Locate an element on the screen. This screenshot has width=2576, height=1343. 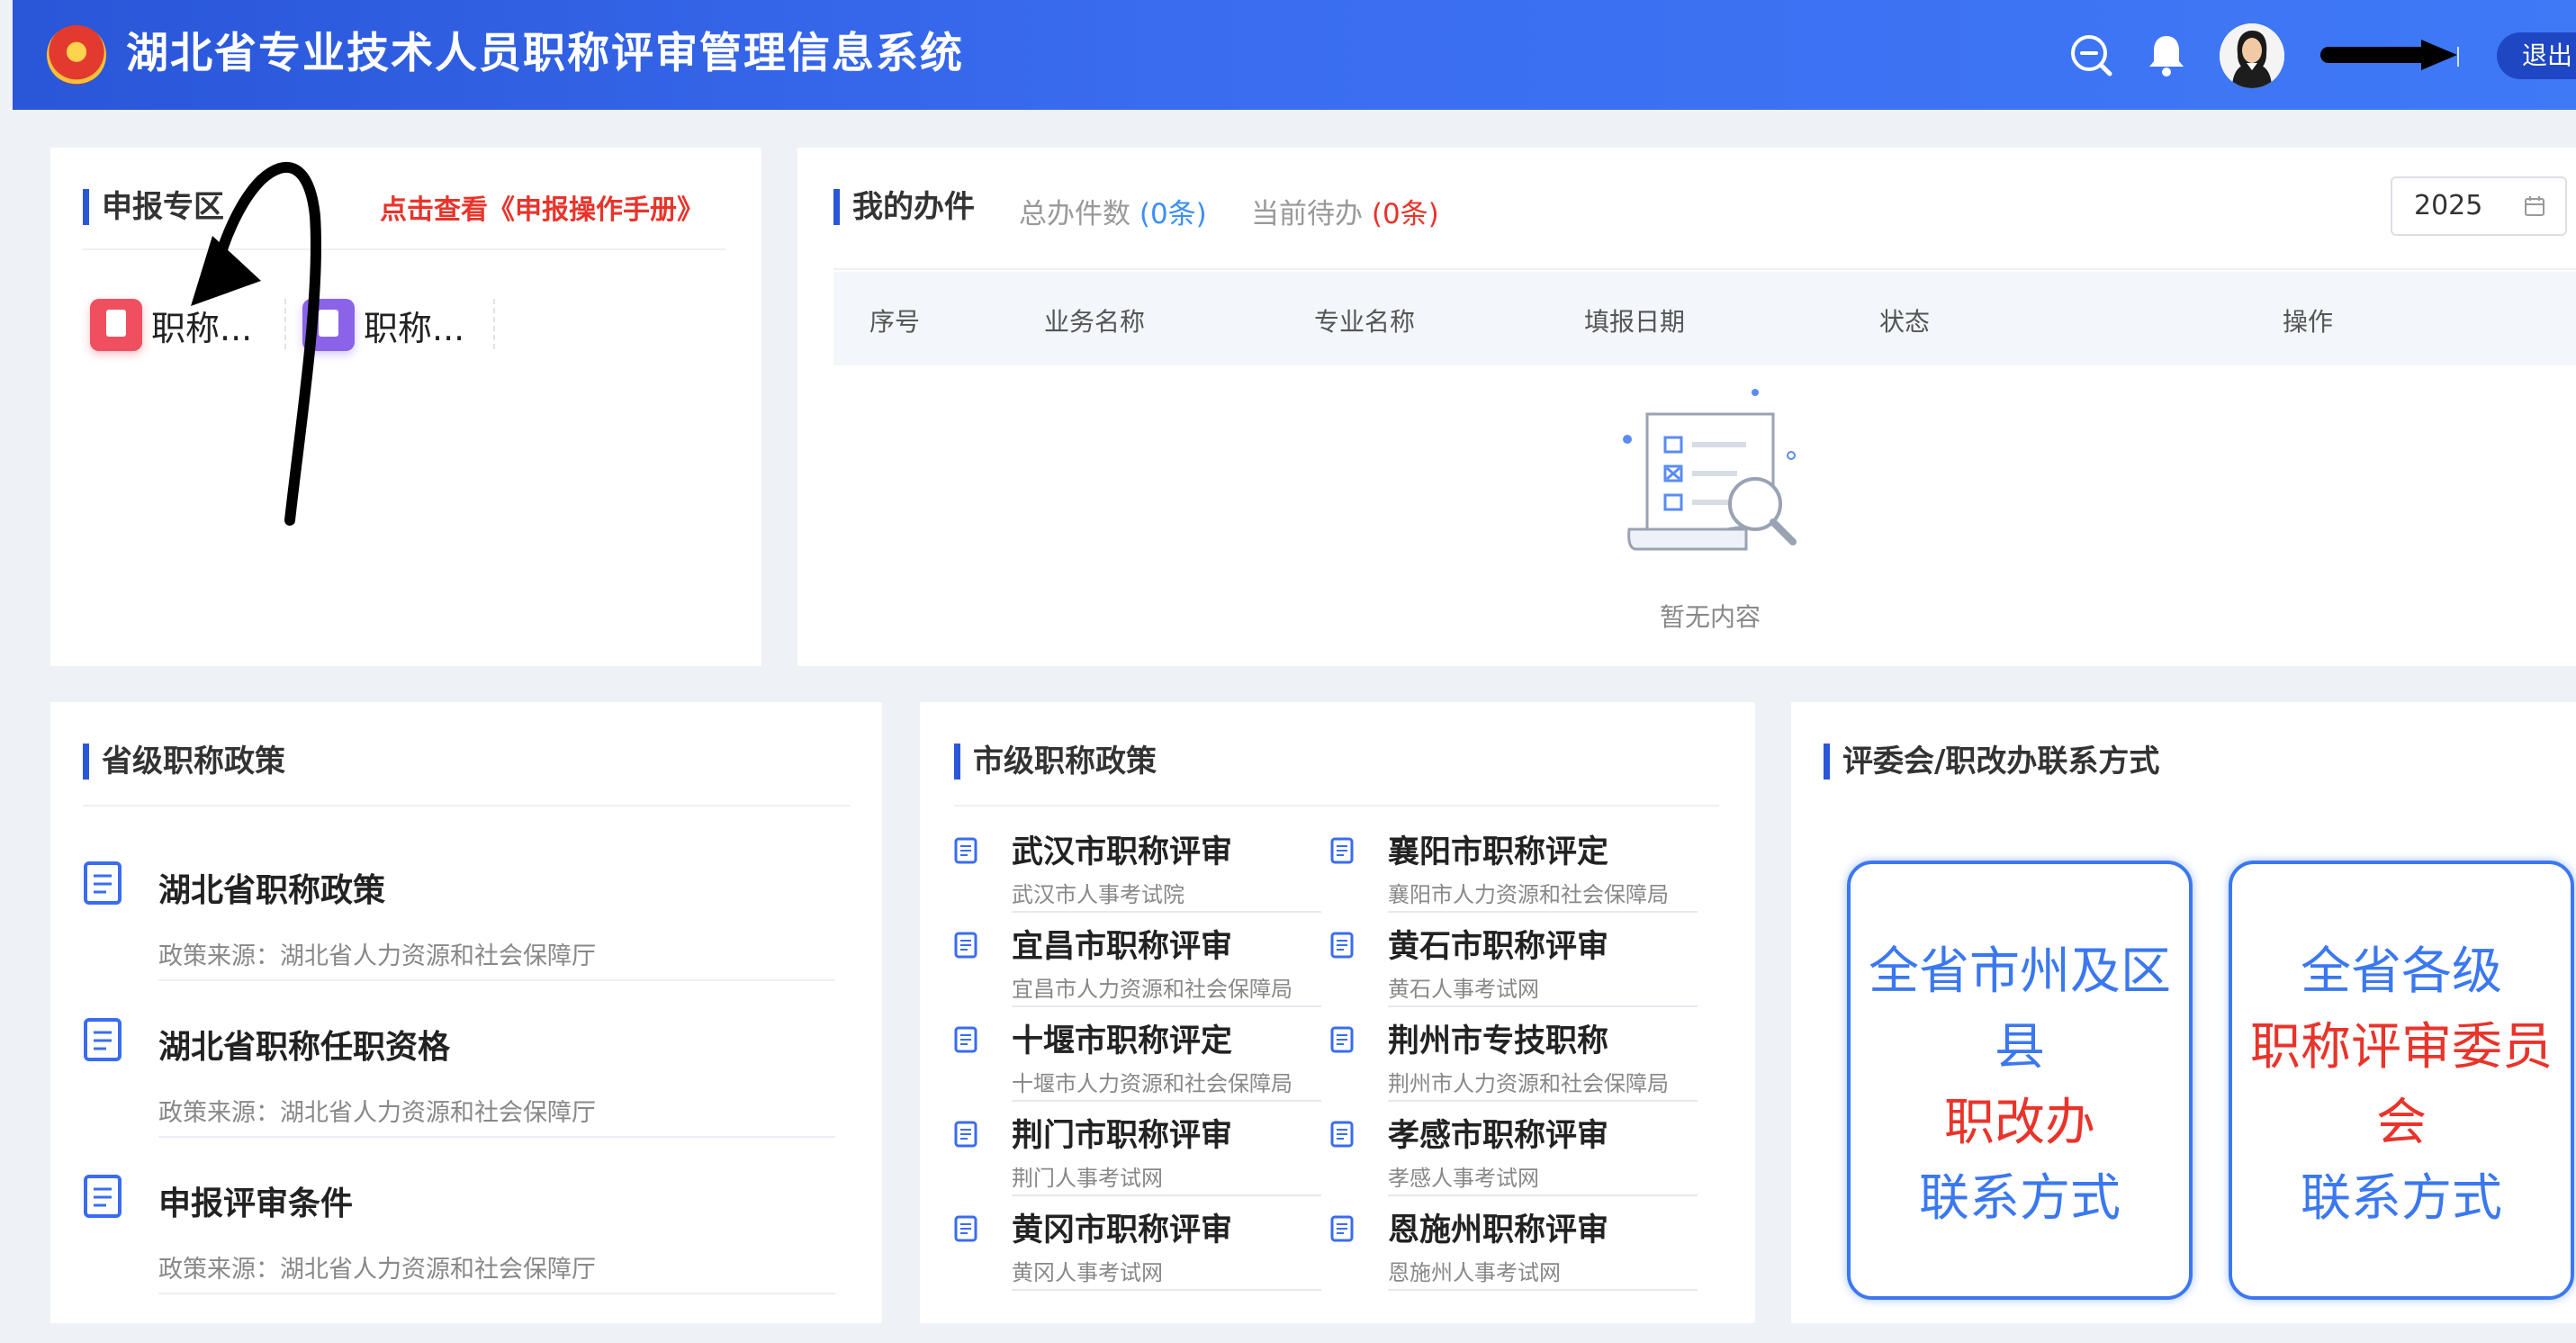
pending-cases-label: 当前待办 is located at coordinates (1307, 214).